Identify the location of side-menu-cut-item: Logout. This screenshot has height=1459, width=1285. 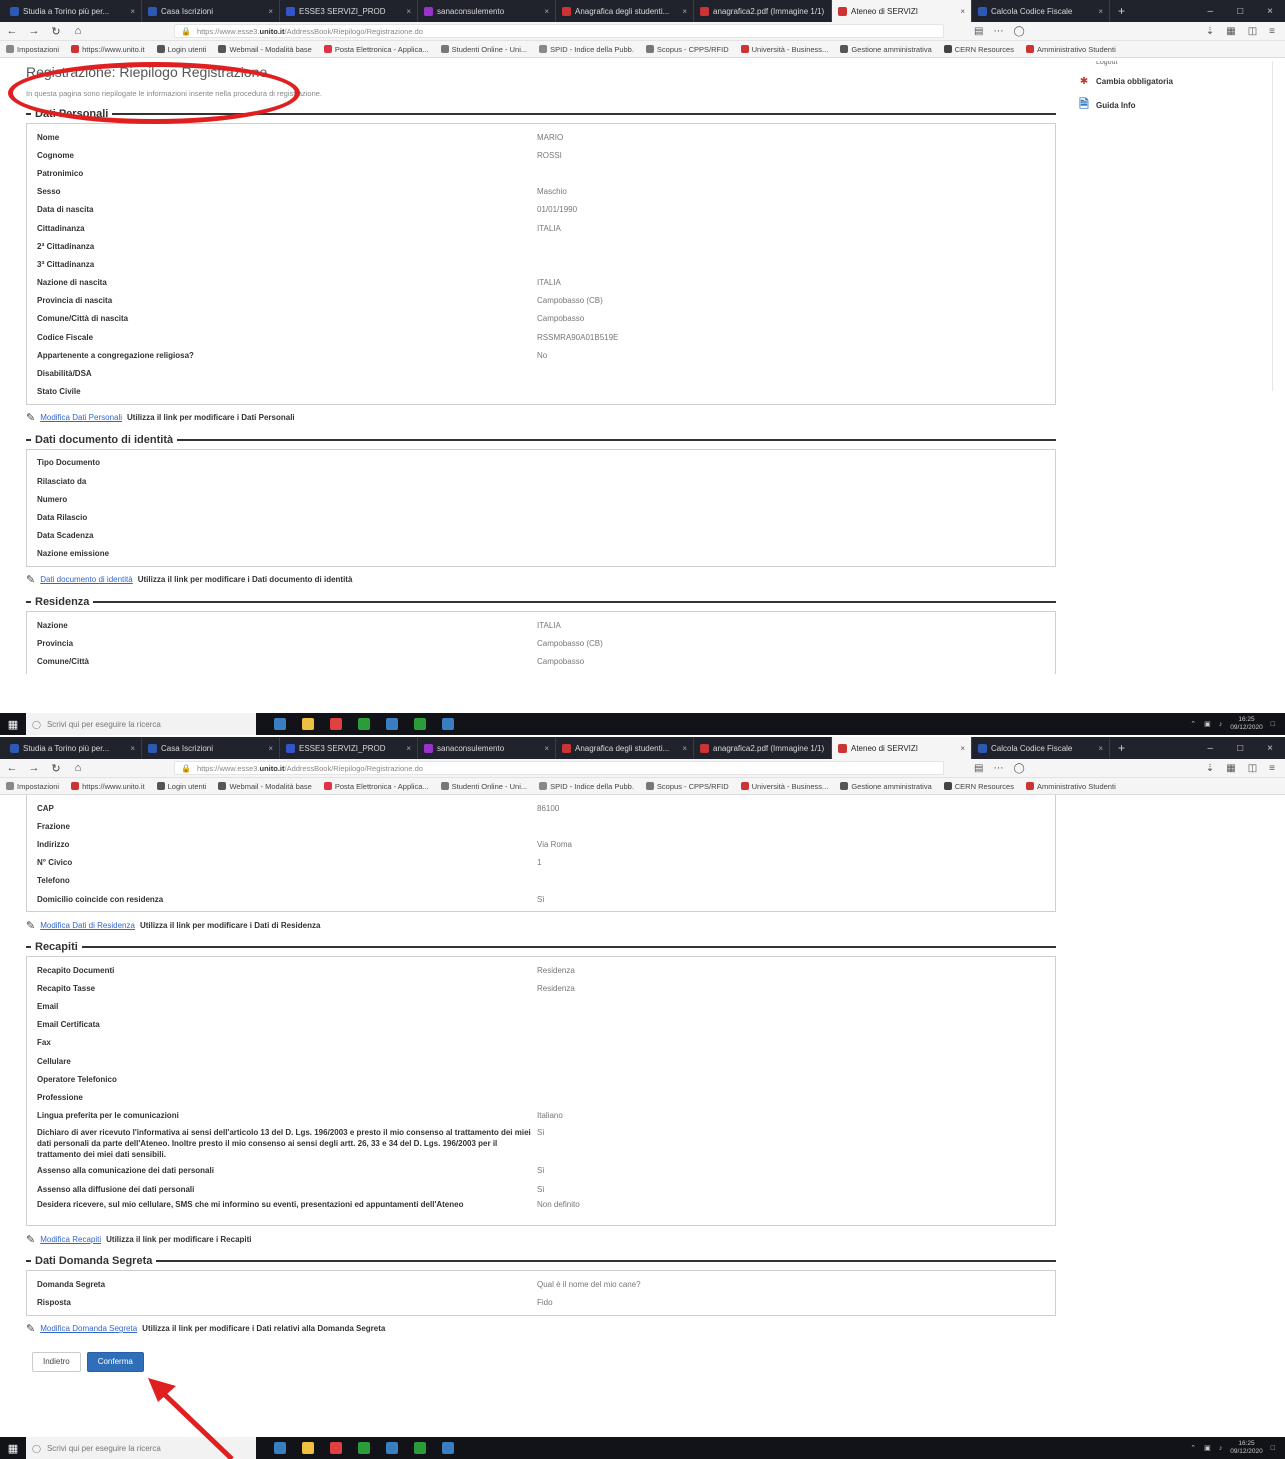
(1178, 65).